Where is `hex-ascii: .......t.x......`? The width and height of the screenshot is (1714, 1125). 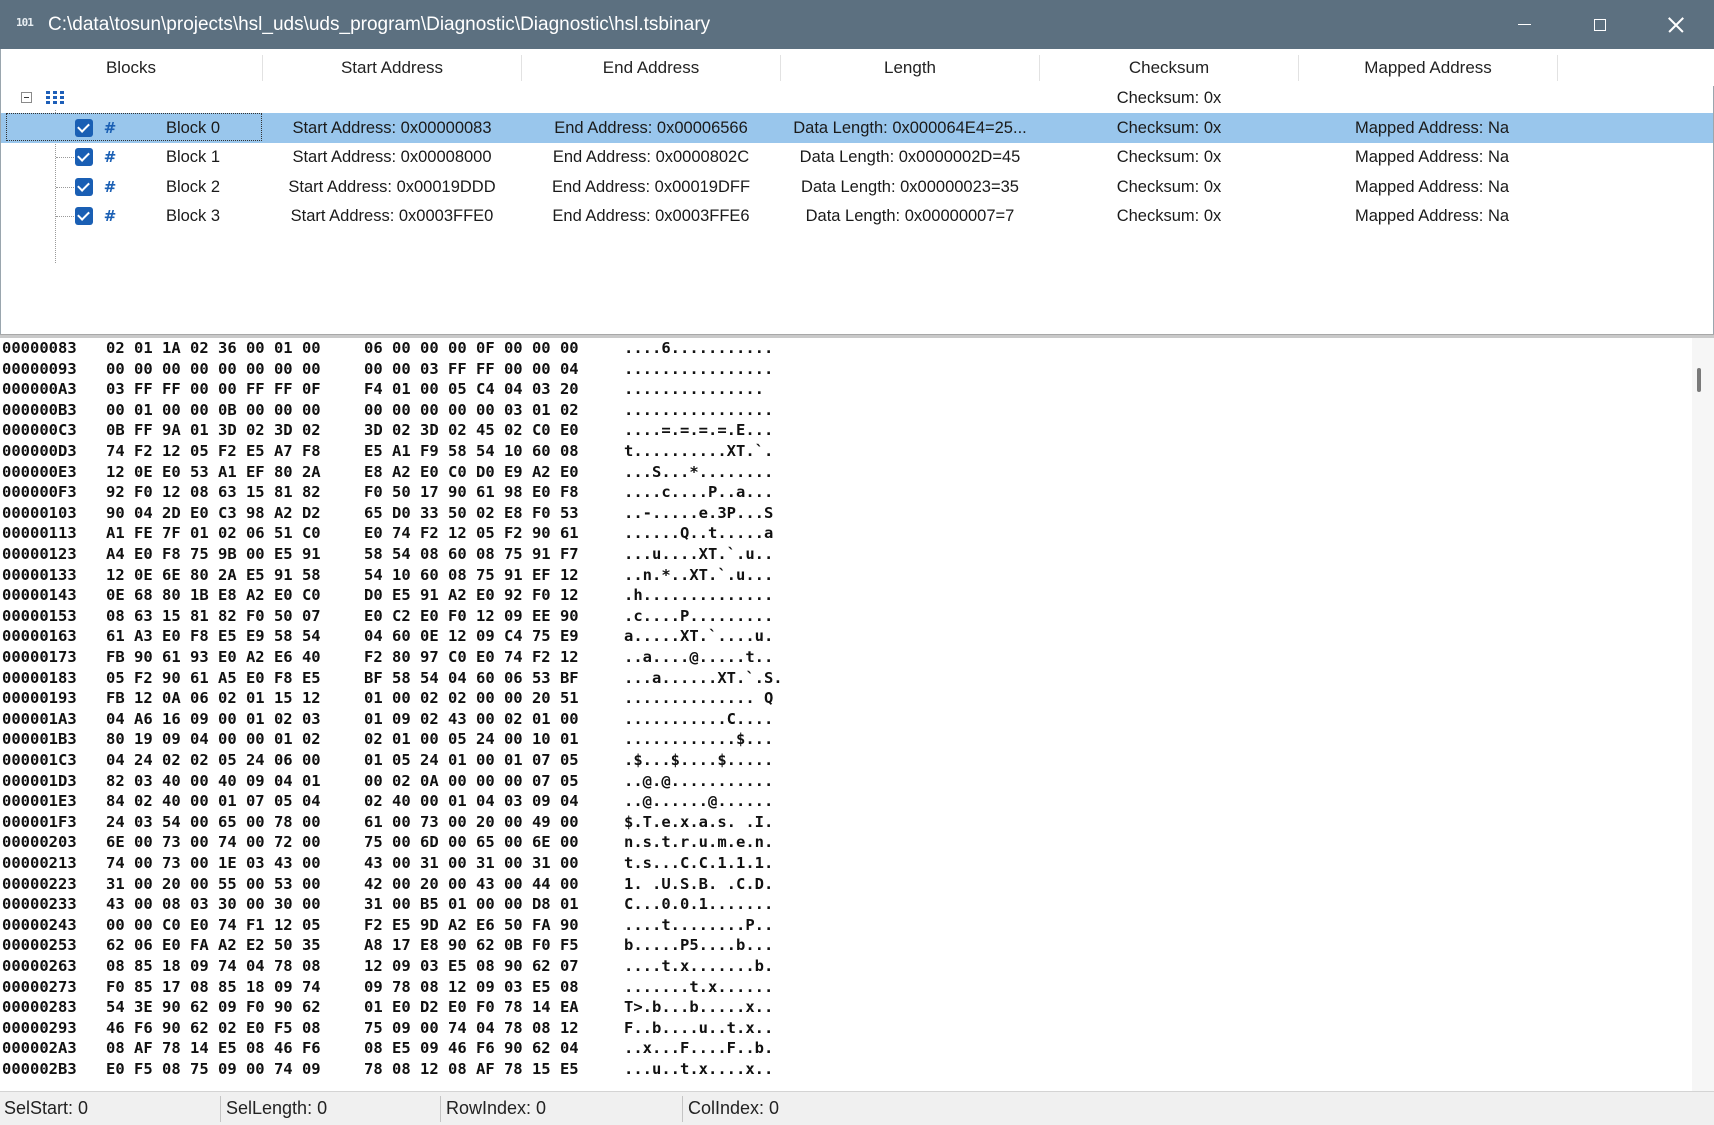 hex-ascii: .......t.x...... is located at coordinates (699, 986).